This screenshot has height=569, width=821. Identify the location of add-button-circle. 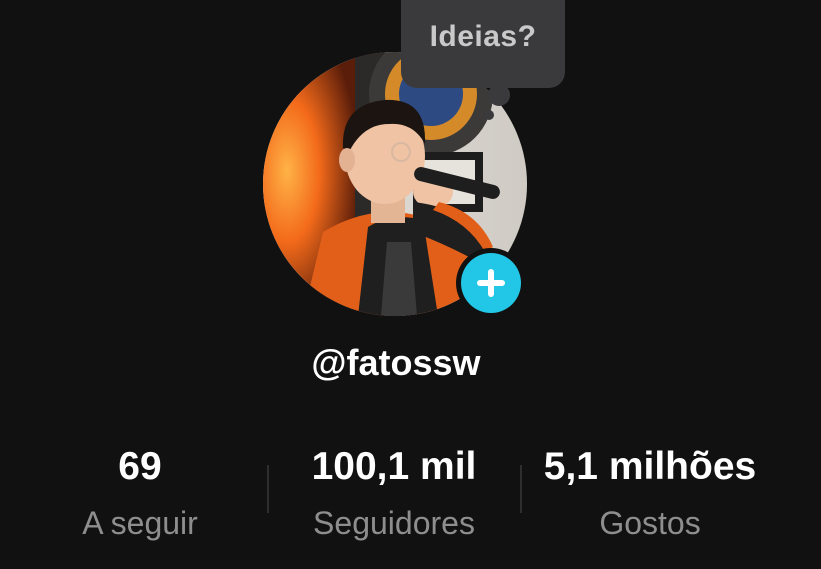
(491, 283).